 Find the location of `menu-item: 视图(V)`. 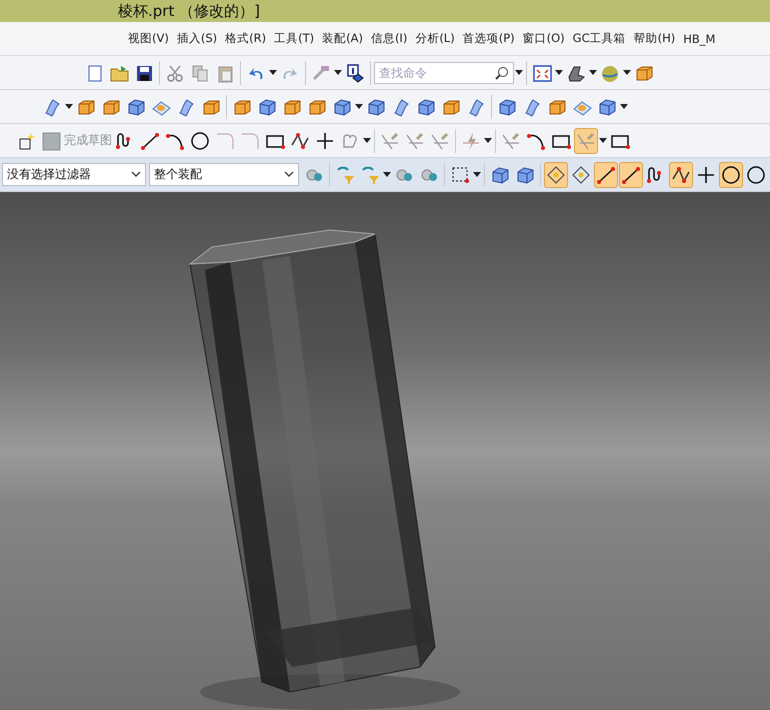

menu-item: 视图(V) is located at coordinates (148, 38).